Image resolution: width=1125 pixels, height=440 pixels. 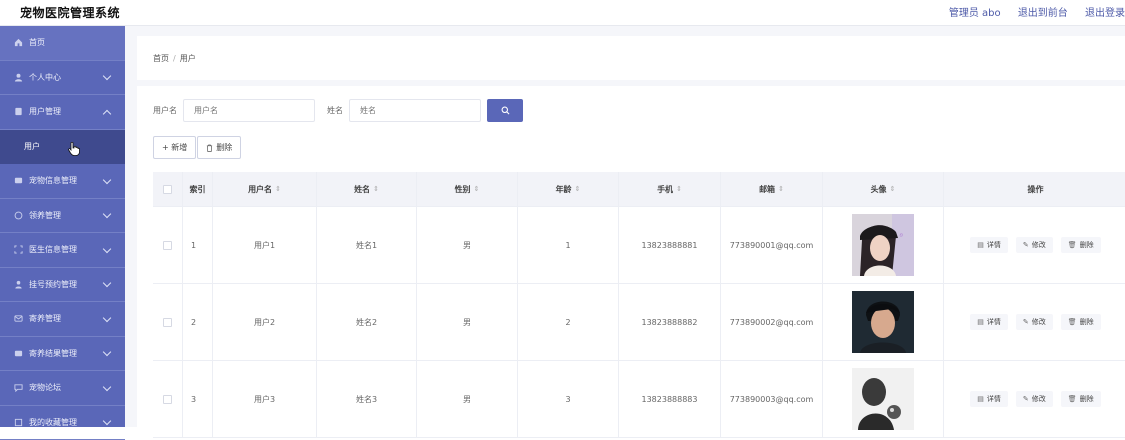 I want to click on cell-phone: 13823888883, so click(x=670, y=399).